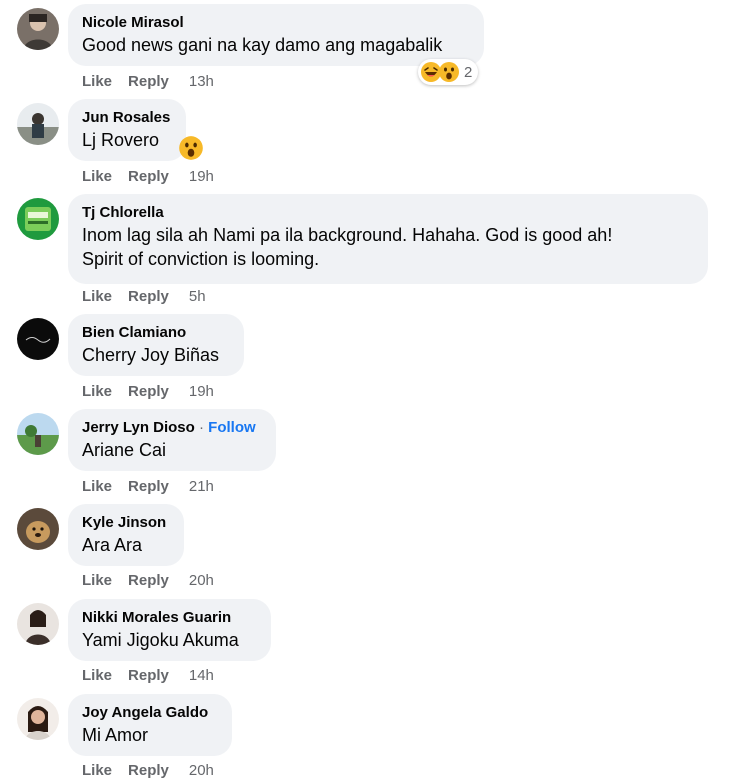 The height and width of the screenshot is (782, 750). I want to click on comment-text: Good news gani na kay damo ang magabalik, so click(262, 45).